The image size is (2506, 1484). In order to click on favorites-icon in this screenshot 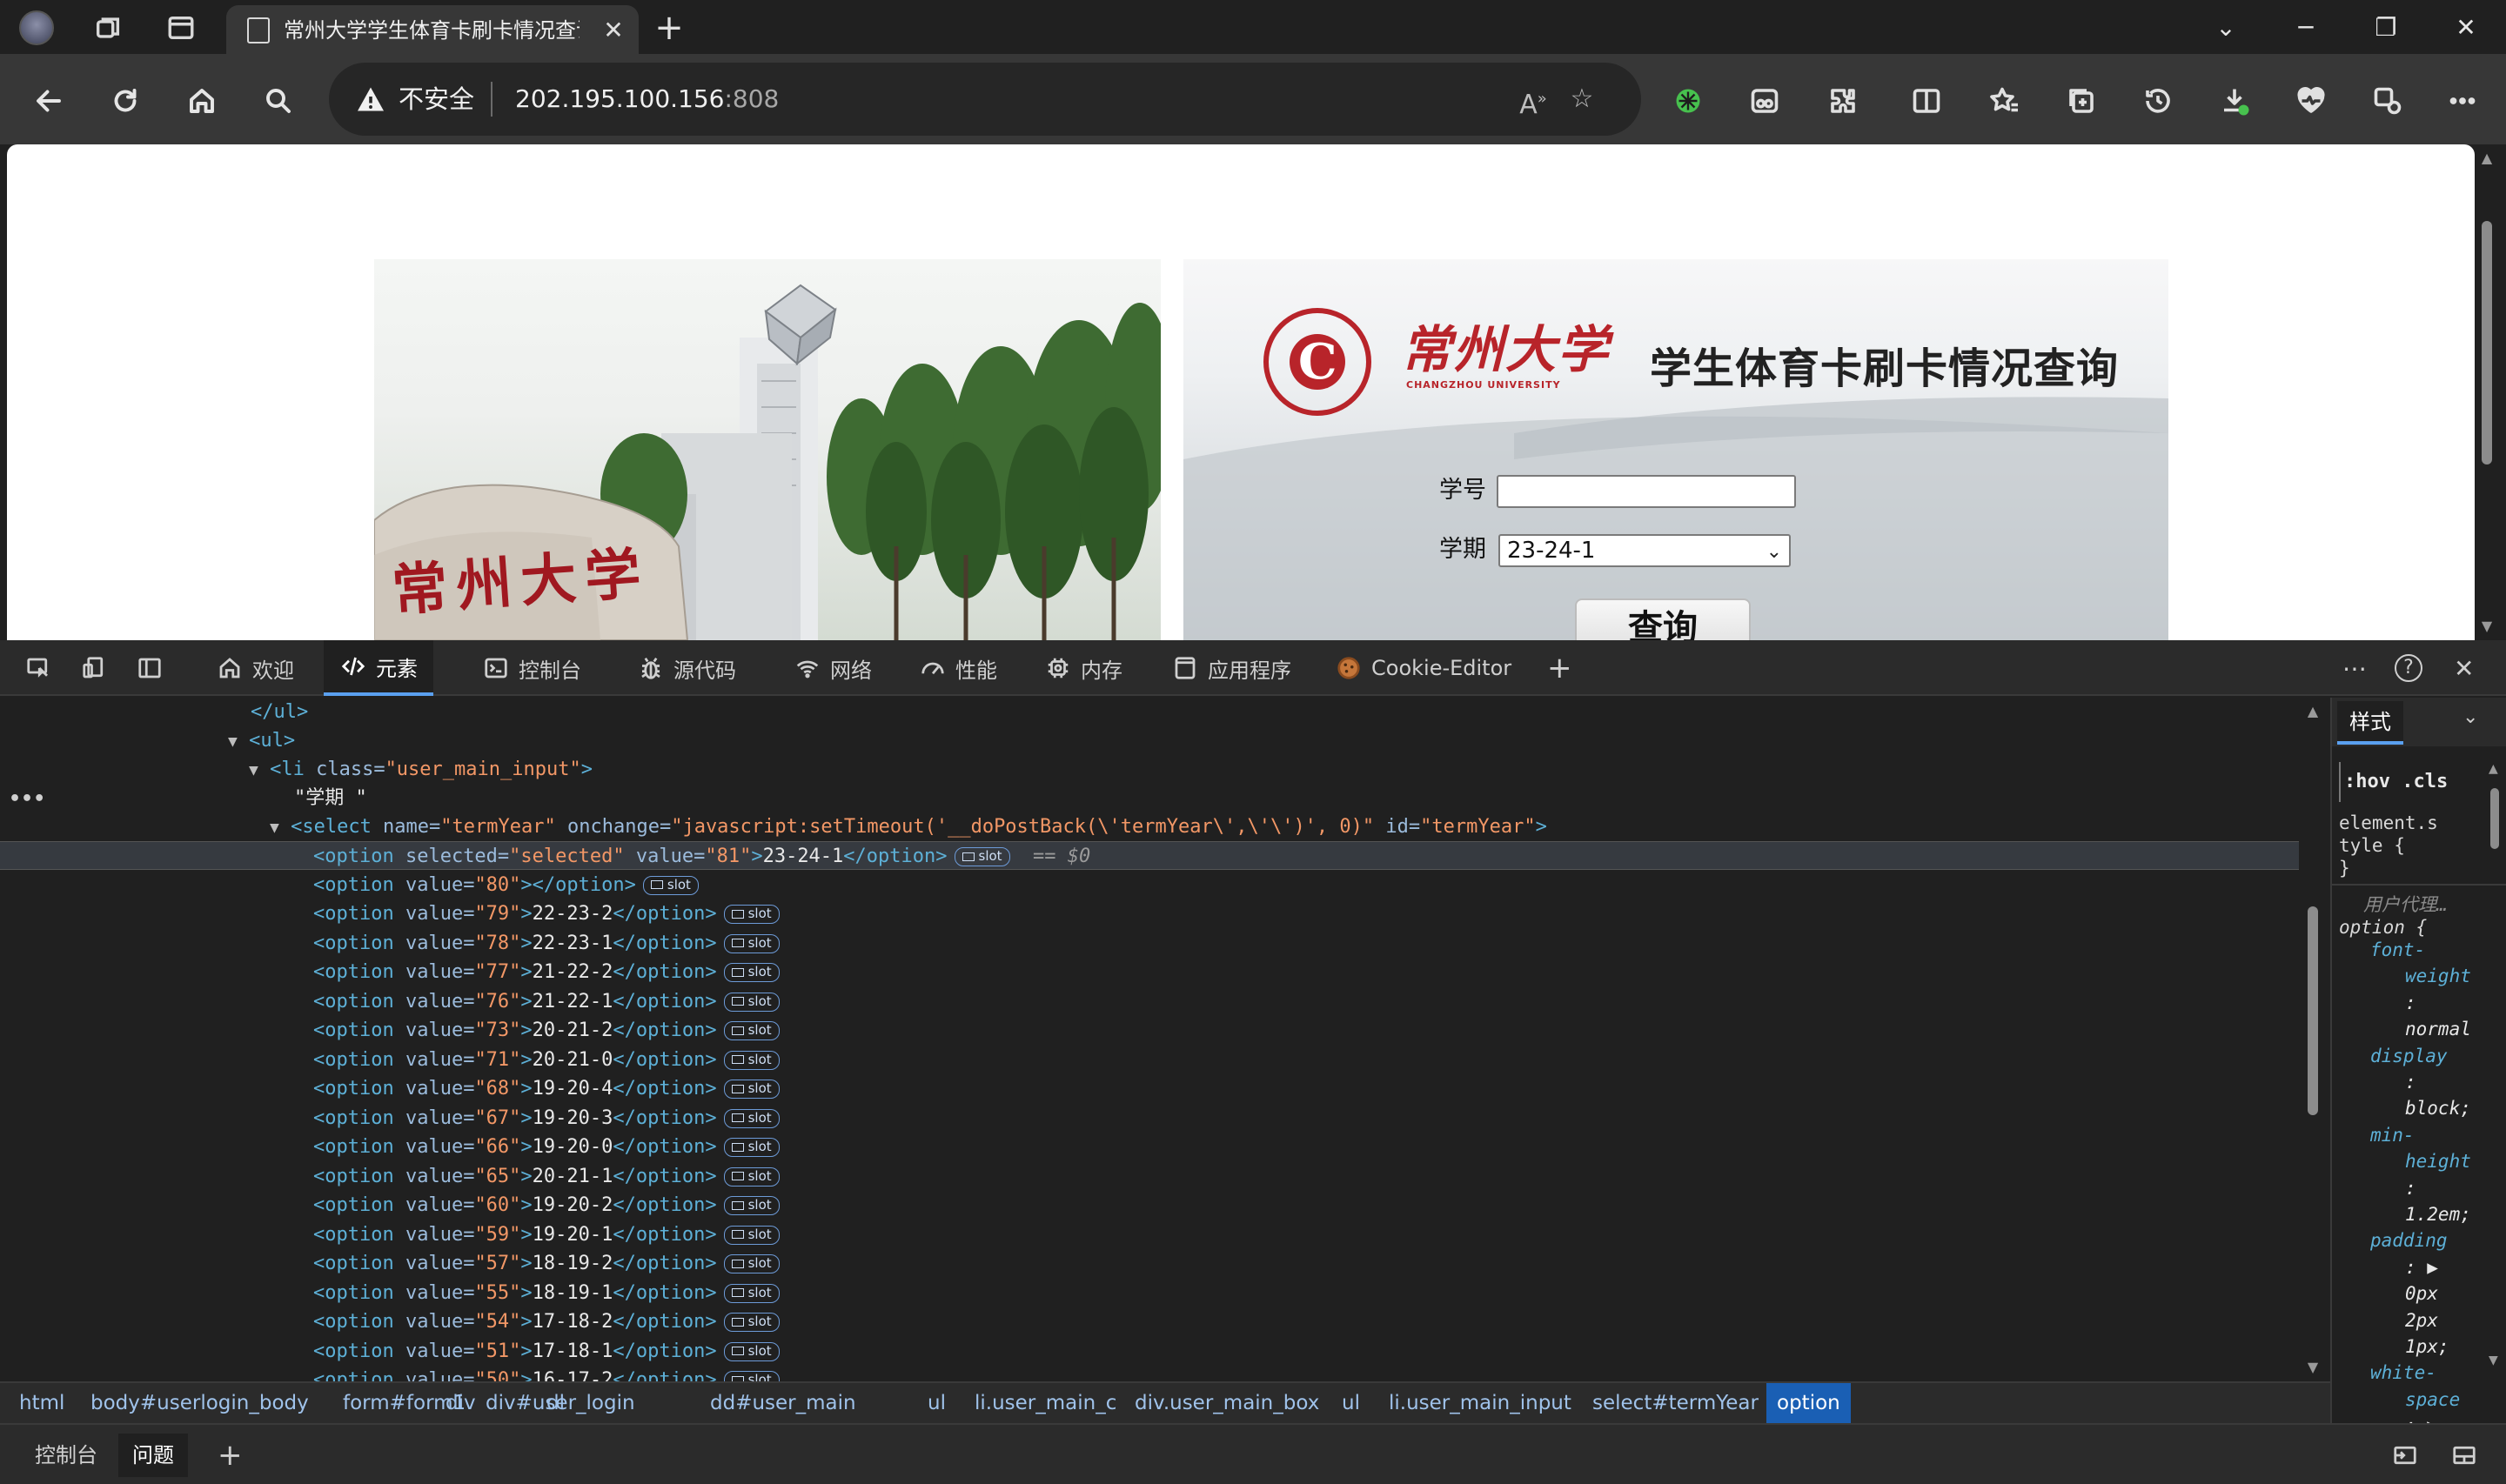, I will do `click(2005, 101)`.